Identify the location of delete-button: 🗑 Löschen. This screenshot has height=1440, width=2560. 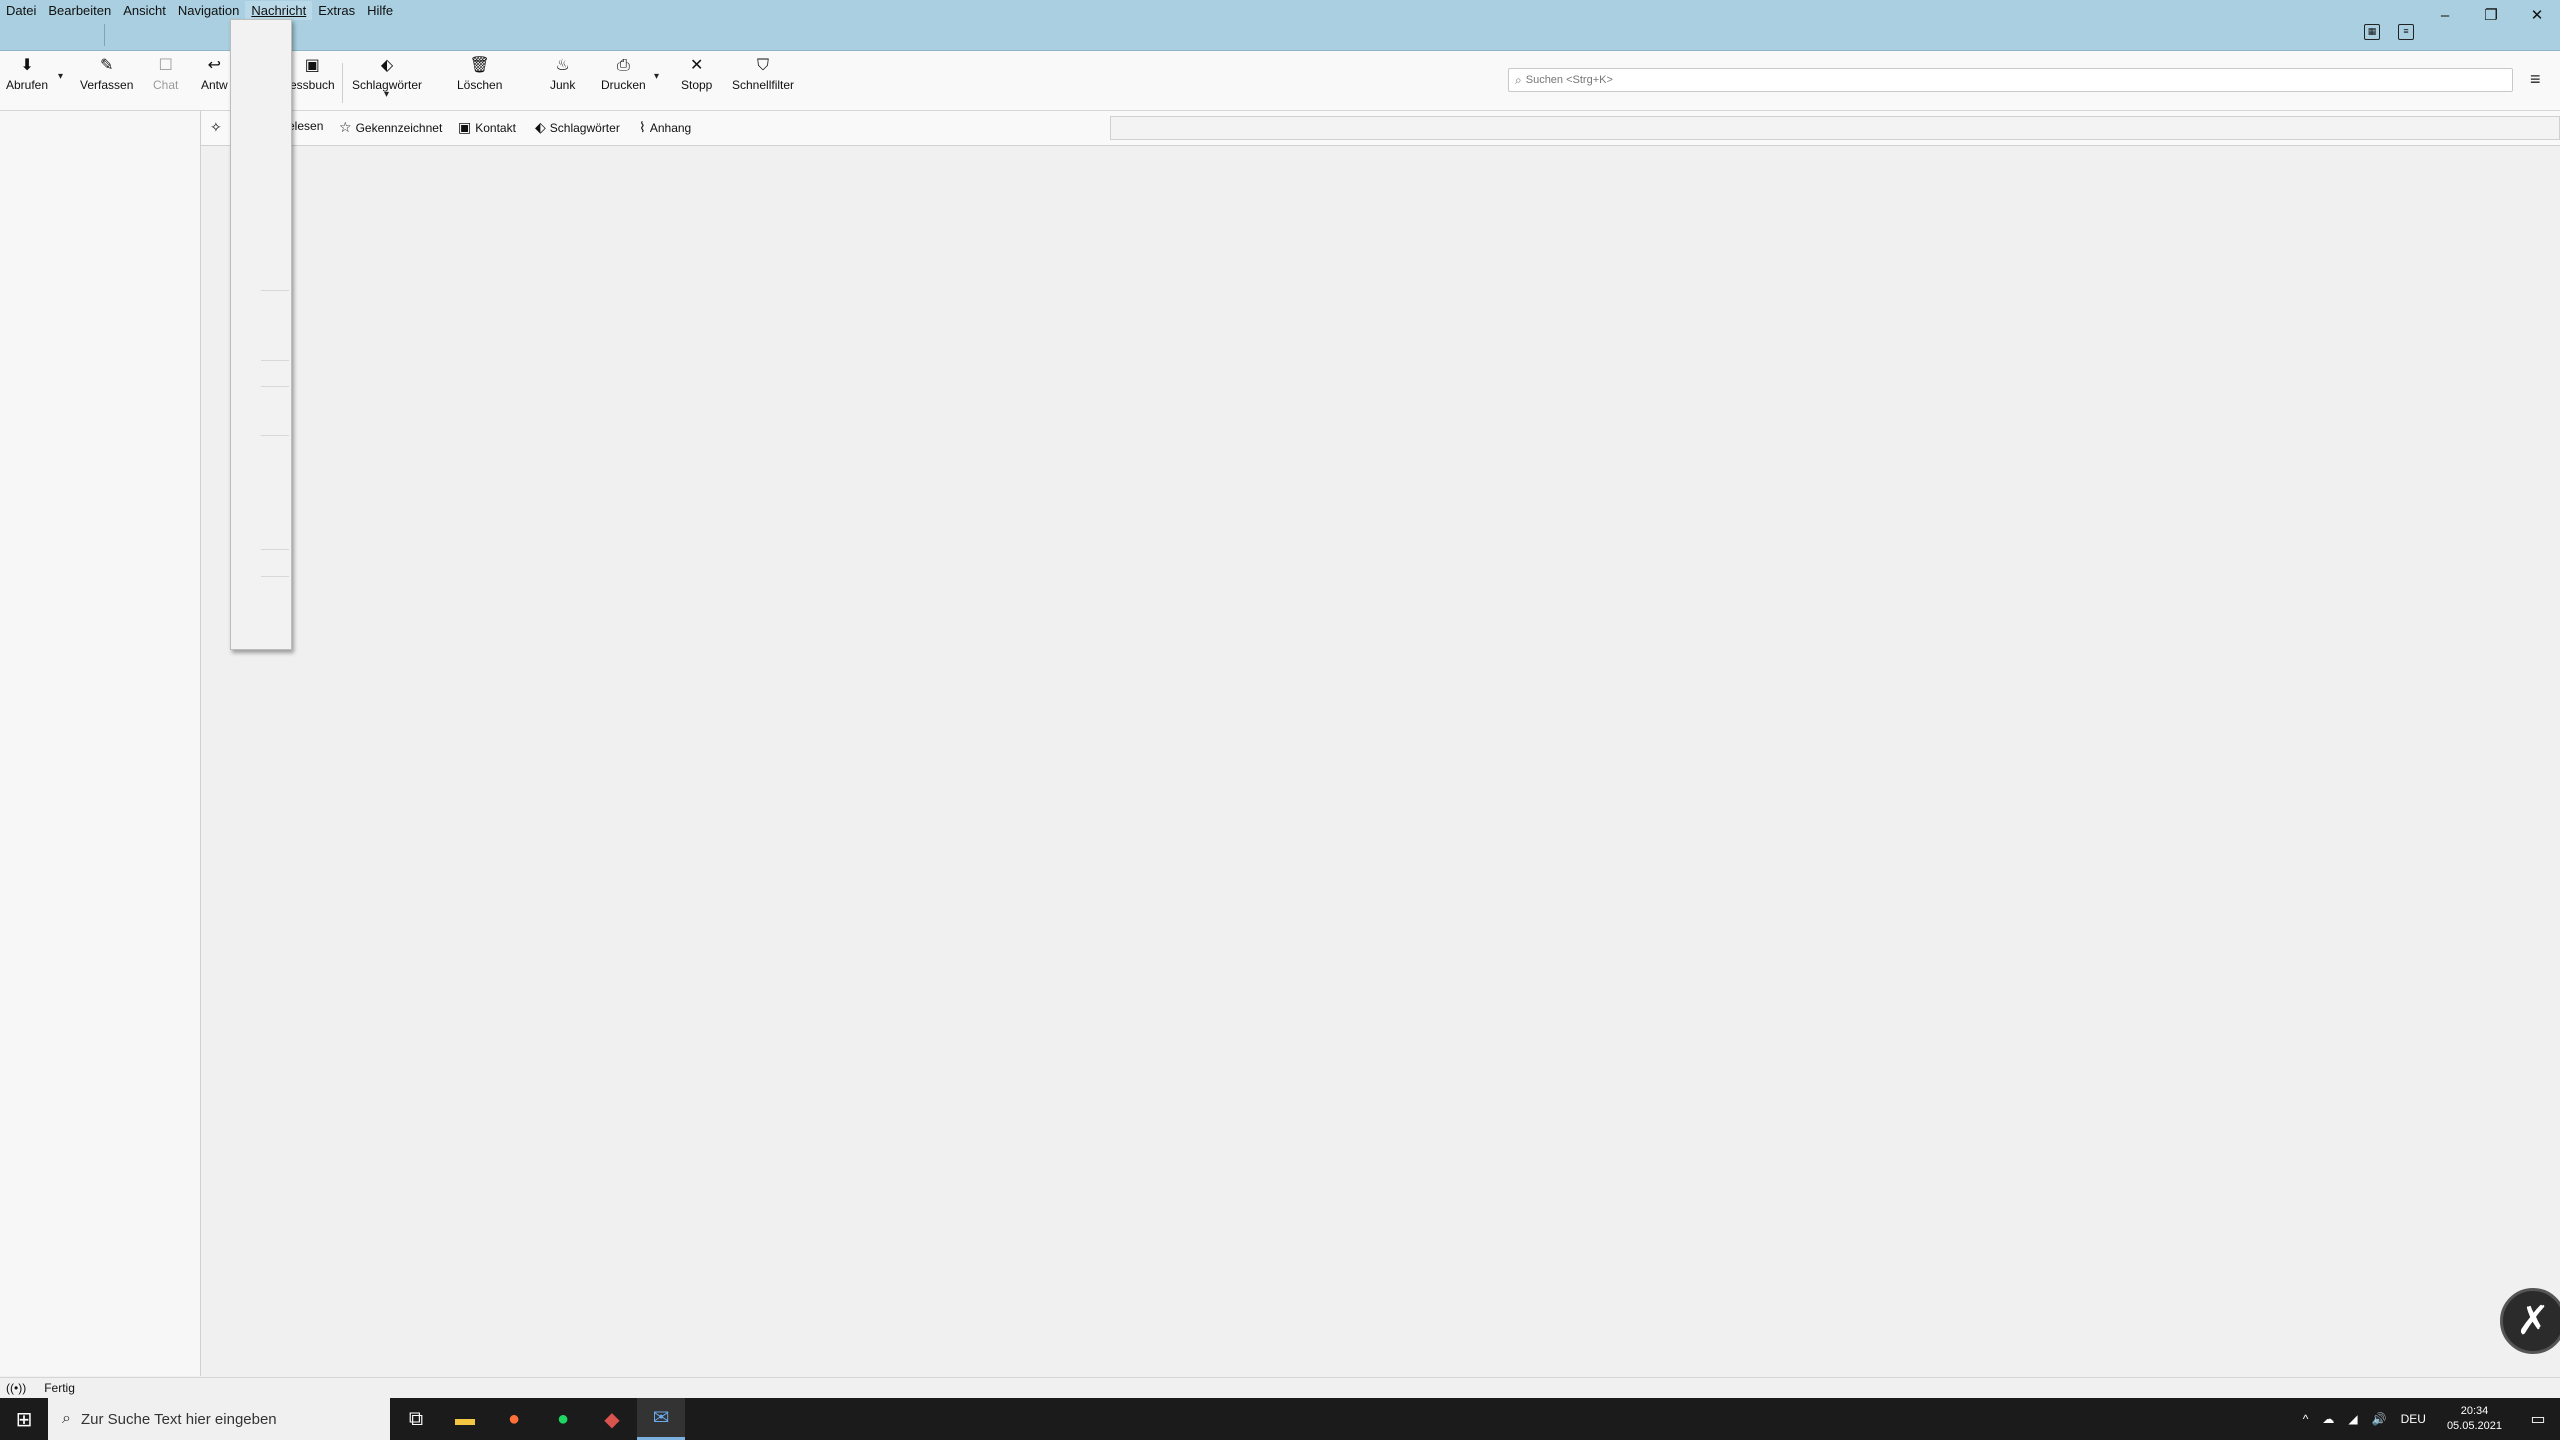
(479, 80).